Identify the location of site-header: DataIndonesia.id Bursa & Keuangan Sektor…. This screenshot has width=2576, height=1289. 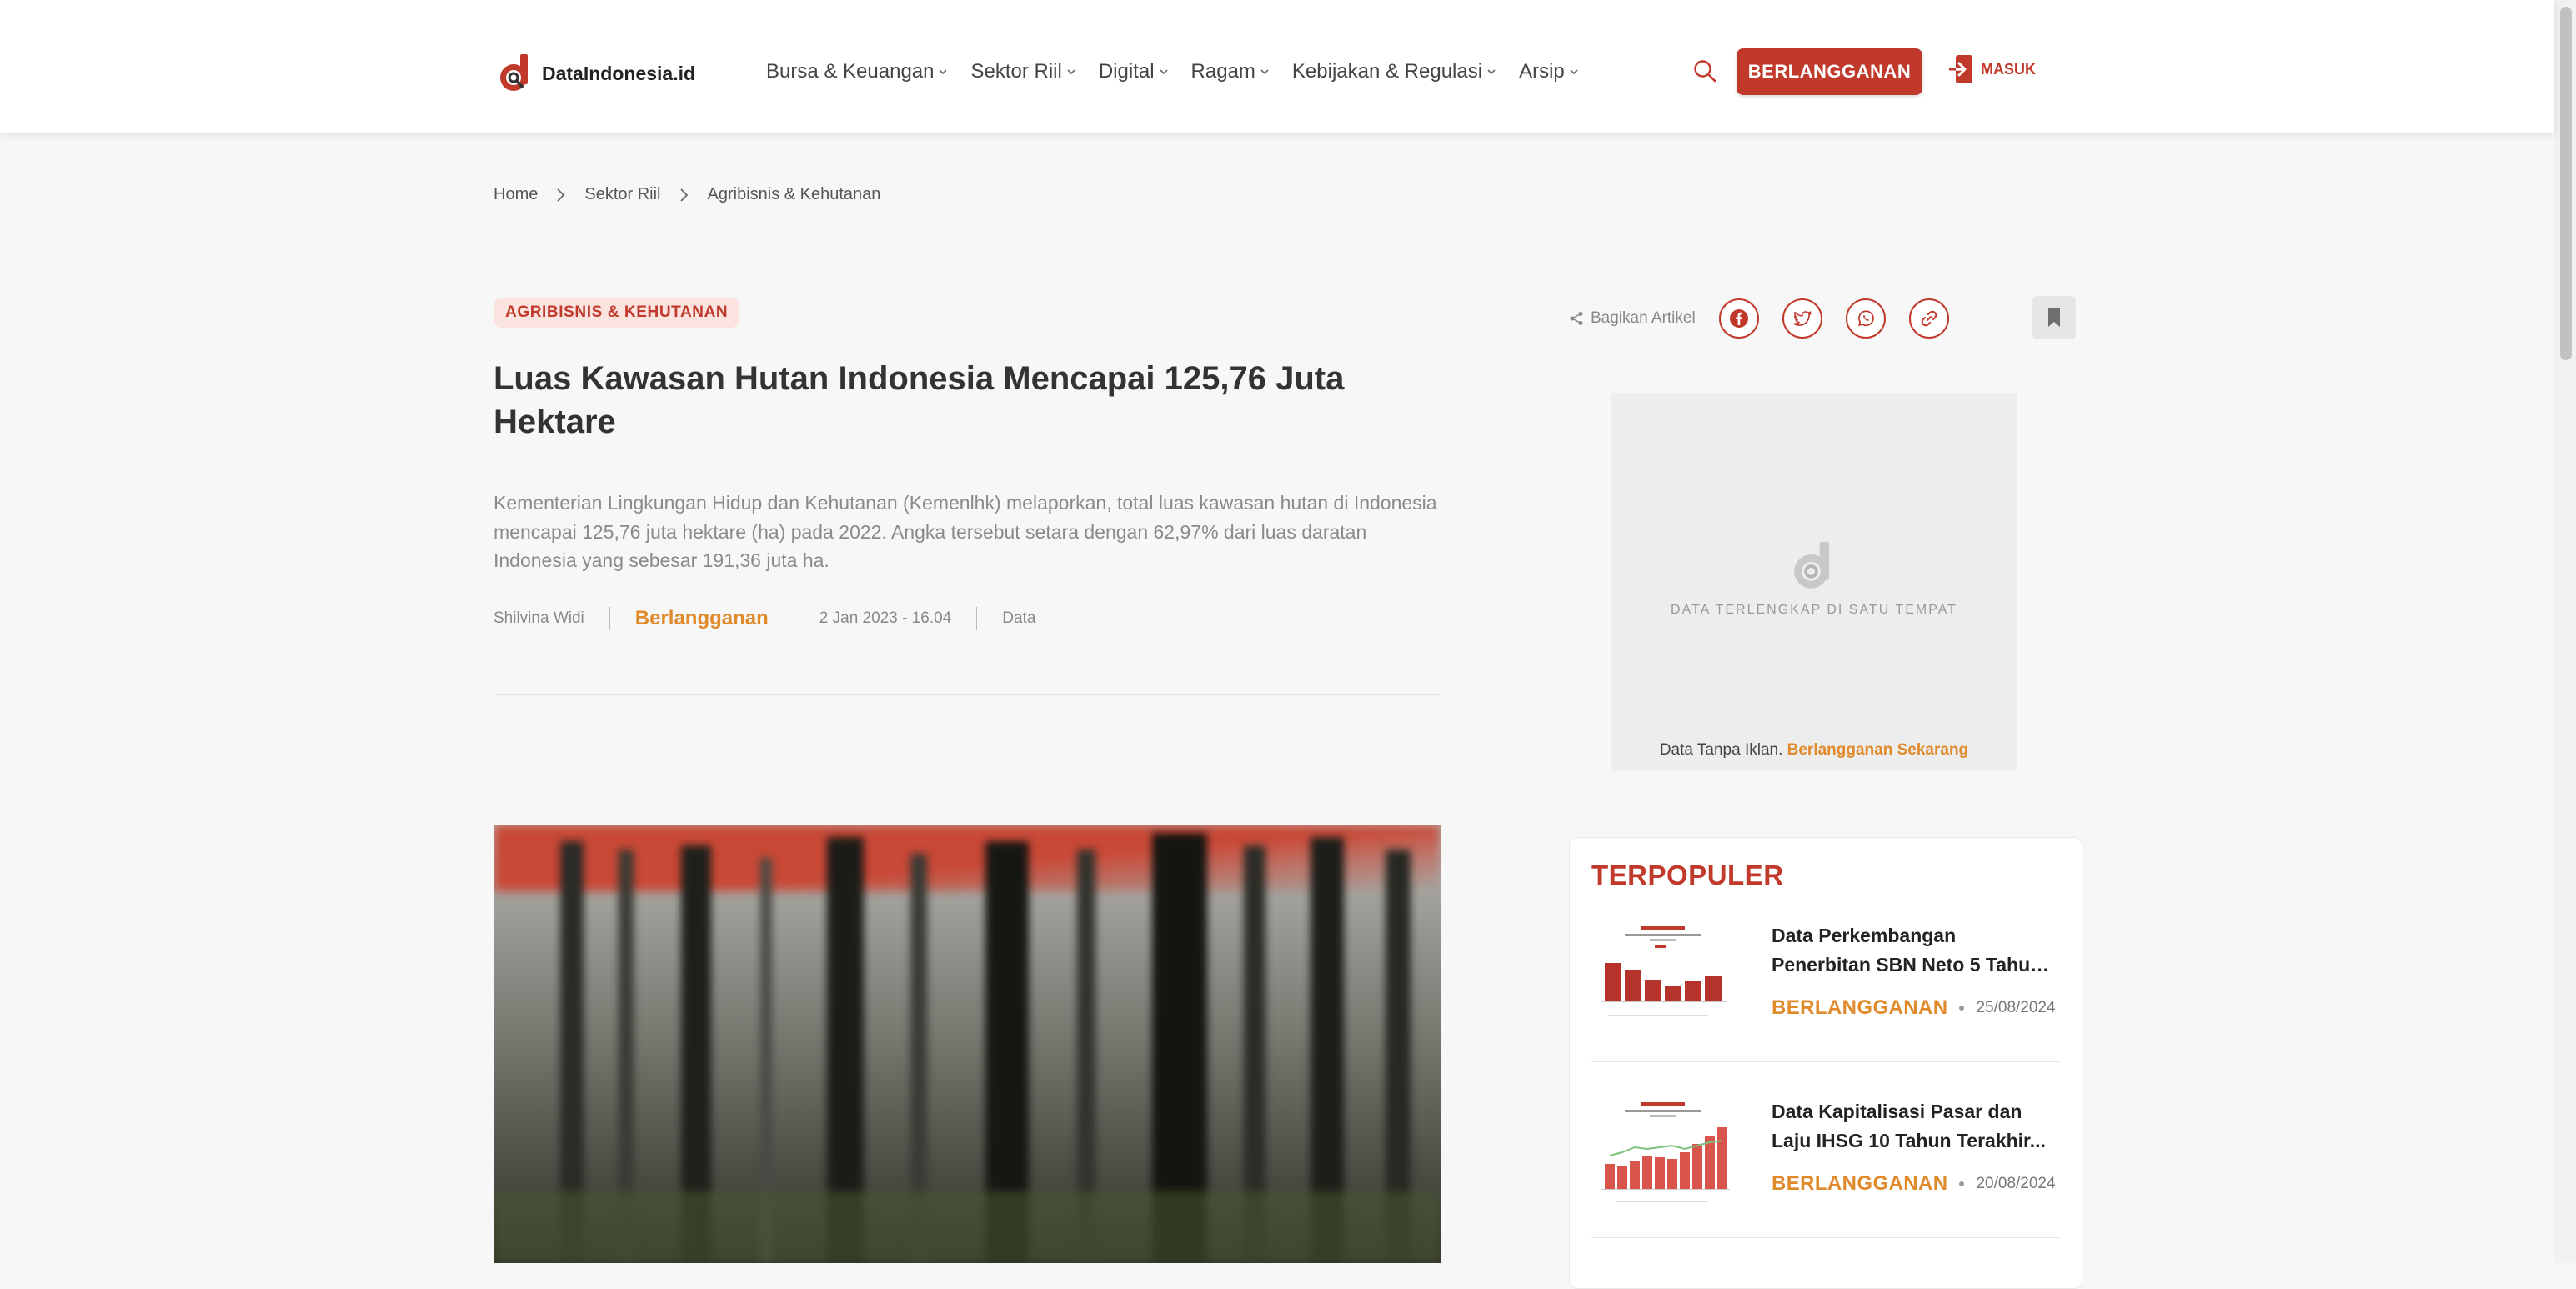
(1277, 66).